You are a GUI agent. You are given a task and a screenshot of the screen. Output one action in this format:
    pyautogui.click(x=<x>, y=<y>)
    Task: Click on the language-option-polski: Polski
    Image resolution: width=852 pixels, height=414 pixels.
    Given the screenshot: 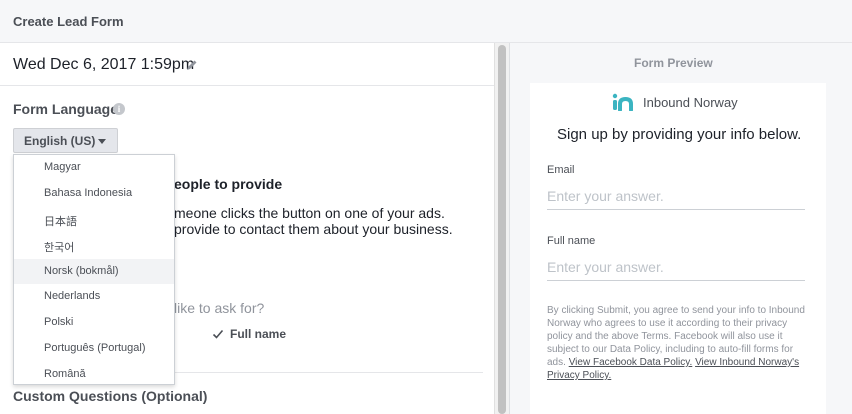 What is the action you would take?
    pyautogui.click(x=94, y=323)
    